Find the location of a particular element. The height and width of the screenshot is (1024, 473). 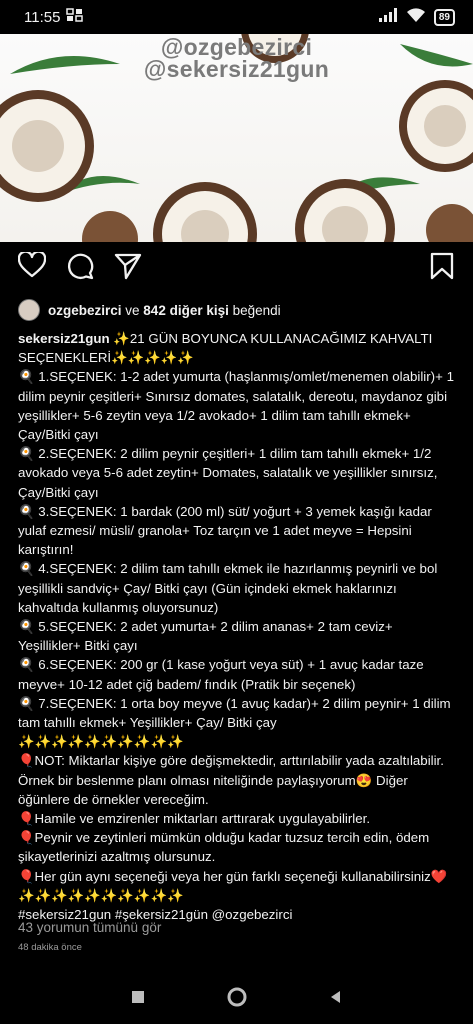

status-time: 11:55 is located at coordinates (42, 17).